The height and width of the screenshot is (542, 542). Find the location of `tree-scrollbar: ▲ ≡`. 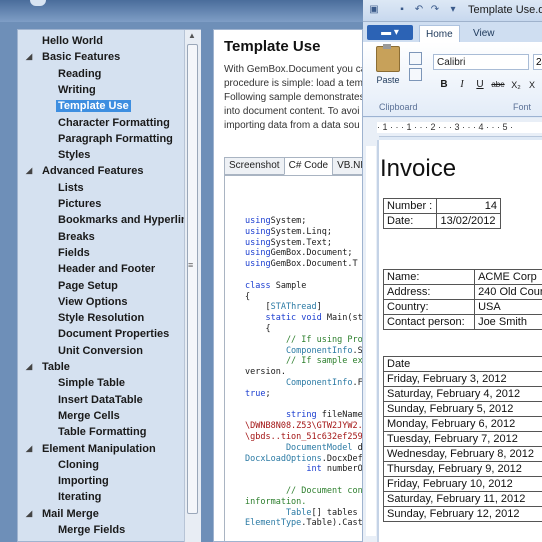

tree-scrollbar: ▲ ≡ is located at coordinates (192, 286).